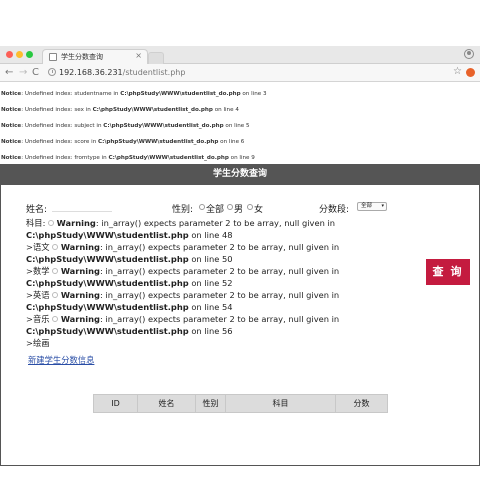 This screenshot has width=480, height=480. I want to click on new-tab-button, so click(156, 58).